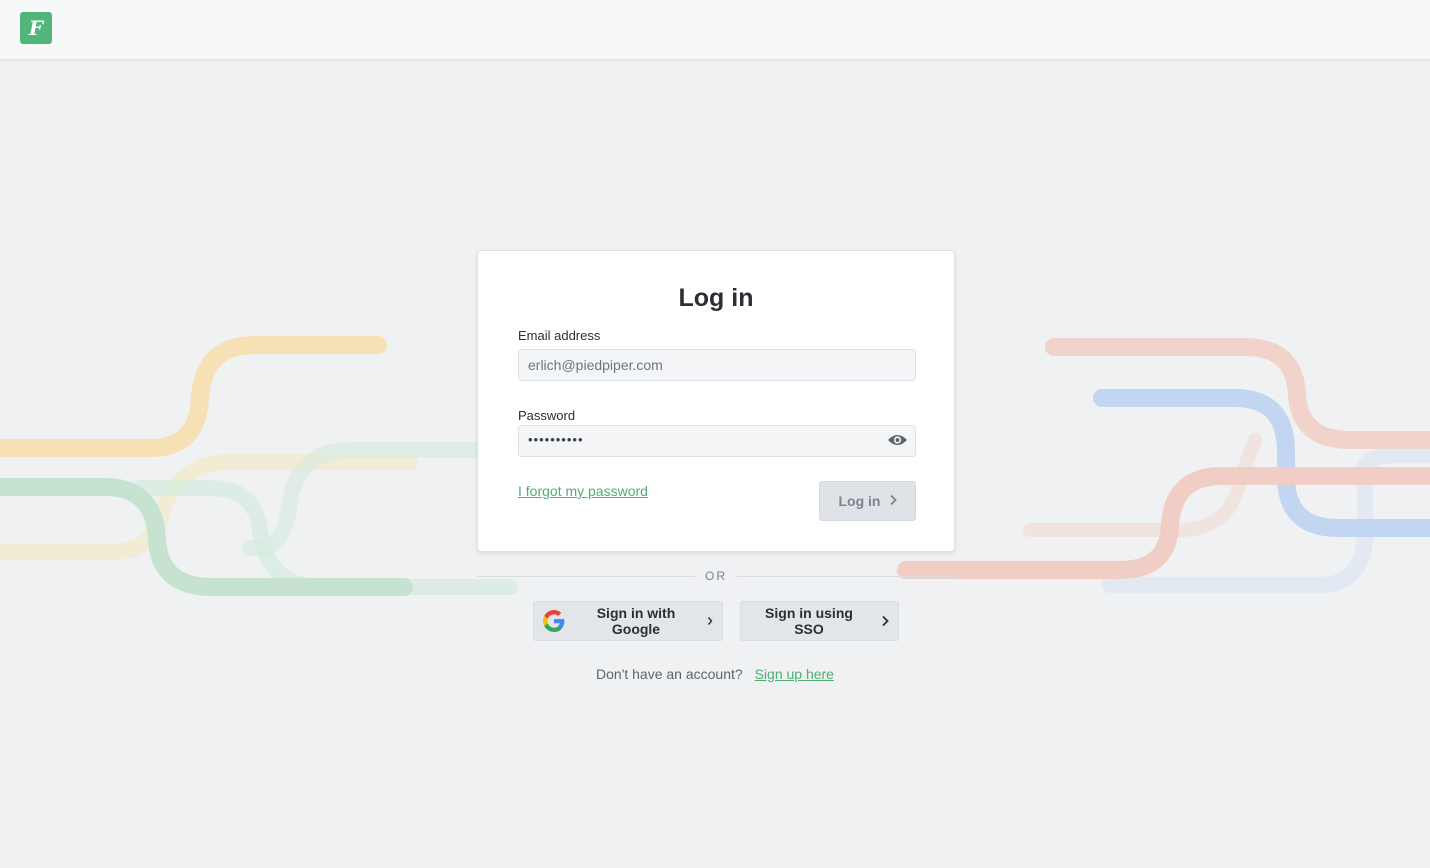 This screenshot has width=1430, height=868. Describe the element at coordinates (859, 501) in the screenshot. I see `login-button-label: Log in` at that location.